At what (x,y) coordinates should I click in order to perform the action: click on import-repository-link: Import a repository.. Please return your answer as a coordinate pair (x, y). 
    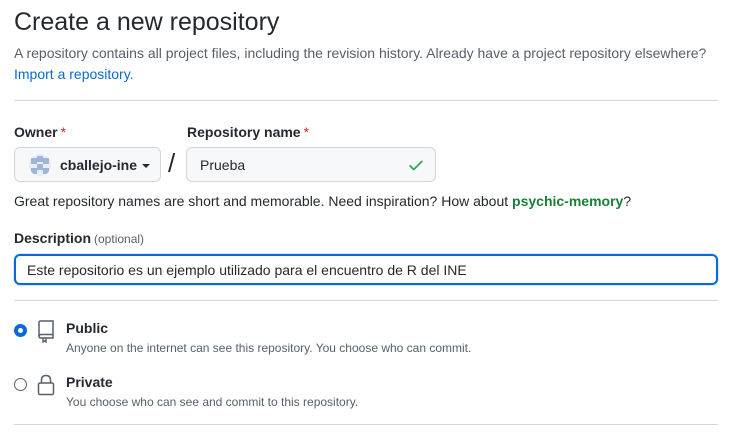
    Looking at the image, I should click on (74, 74).